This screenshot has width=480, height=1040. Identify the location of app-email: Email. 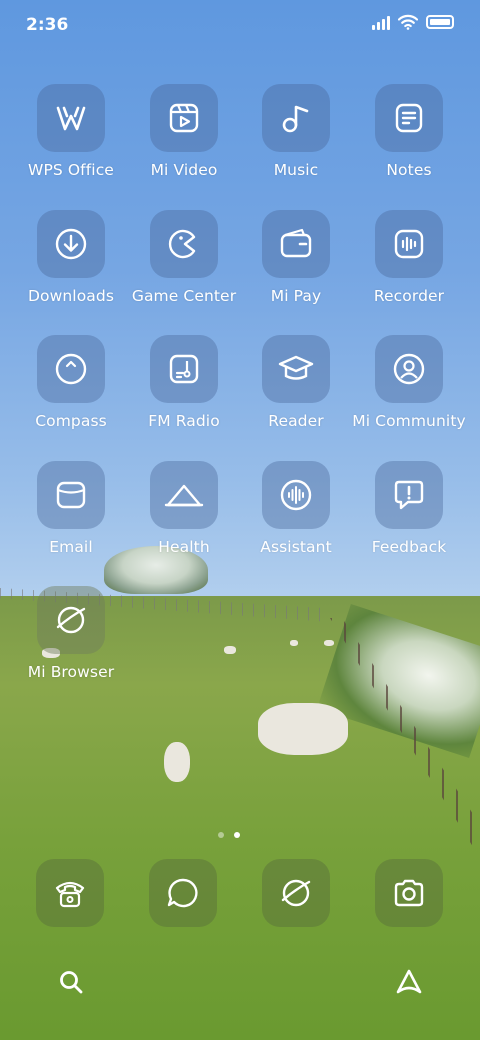
(71, 508).